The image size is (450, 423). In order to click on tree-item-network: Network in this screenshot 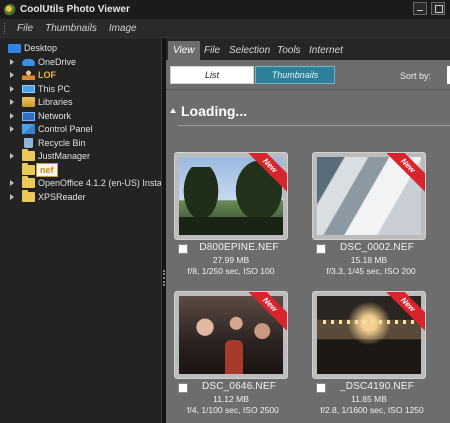, I will do `click(80, 116)`.